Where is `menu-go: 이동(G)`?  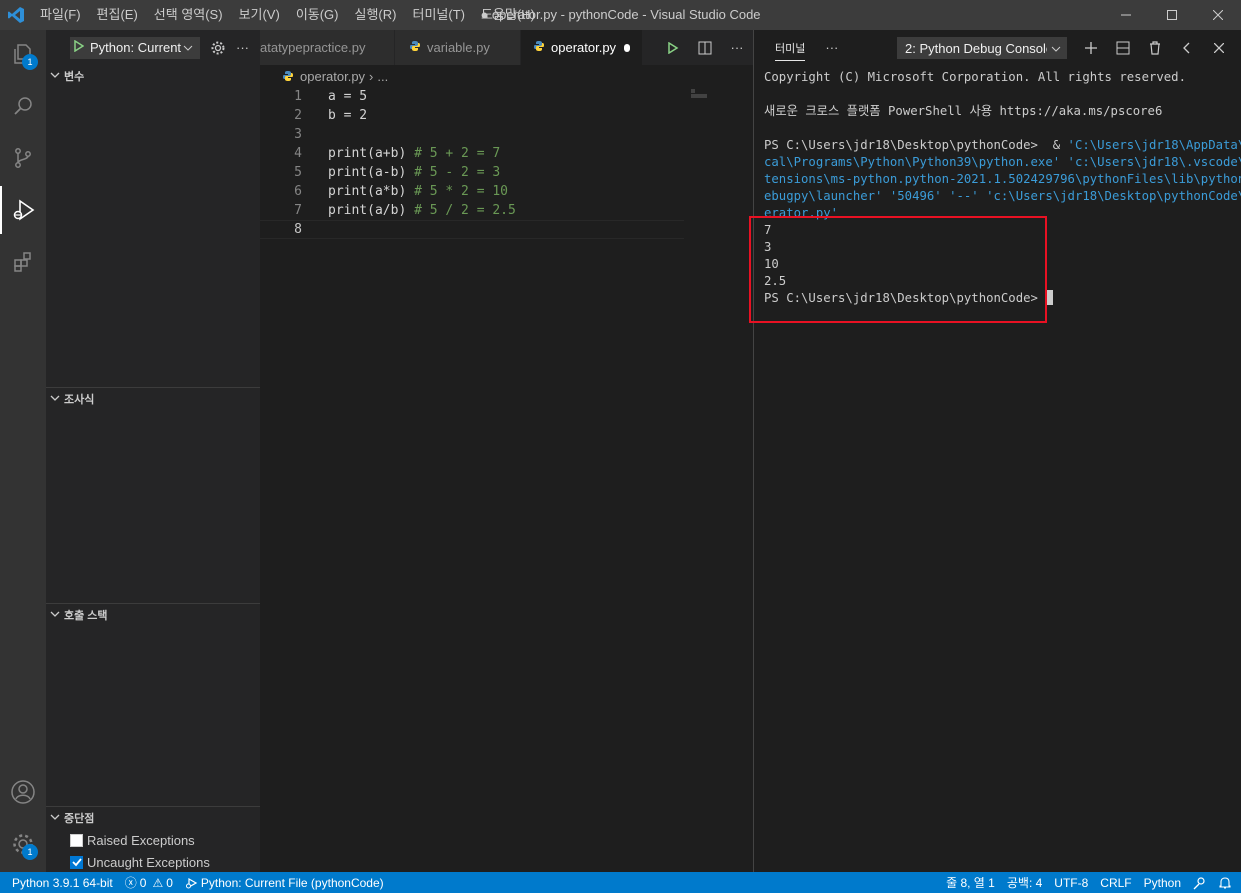
menu-go: 이동(G) is located at coordinates (317, 15).